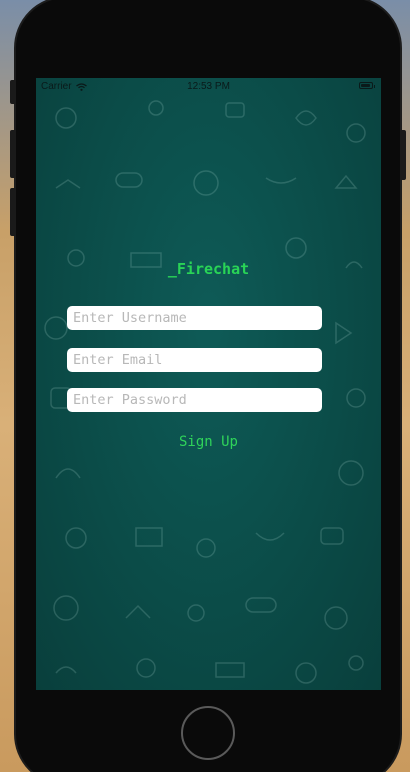 The width and height of the screenshot is (410, 772). What do you see at coordinates (194, 360) in the screenshot?
I see `email-field` at bounding box center [194, 360].